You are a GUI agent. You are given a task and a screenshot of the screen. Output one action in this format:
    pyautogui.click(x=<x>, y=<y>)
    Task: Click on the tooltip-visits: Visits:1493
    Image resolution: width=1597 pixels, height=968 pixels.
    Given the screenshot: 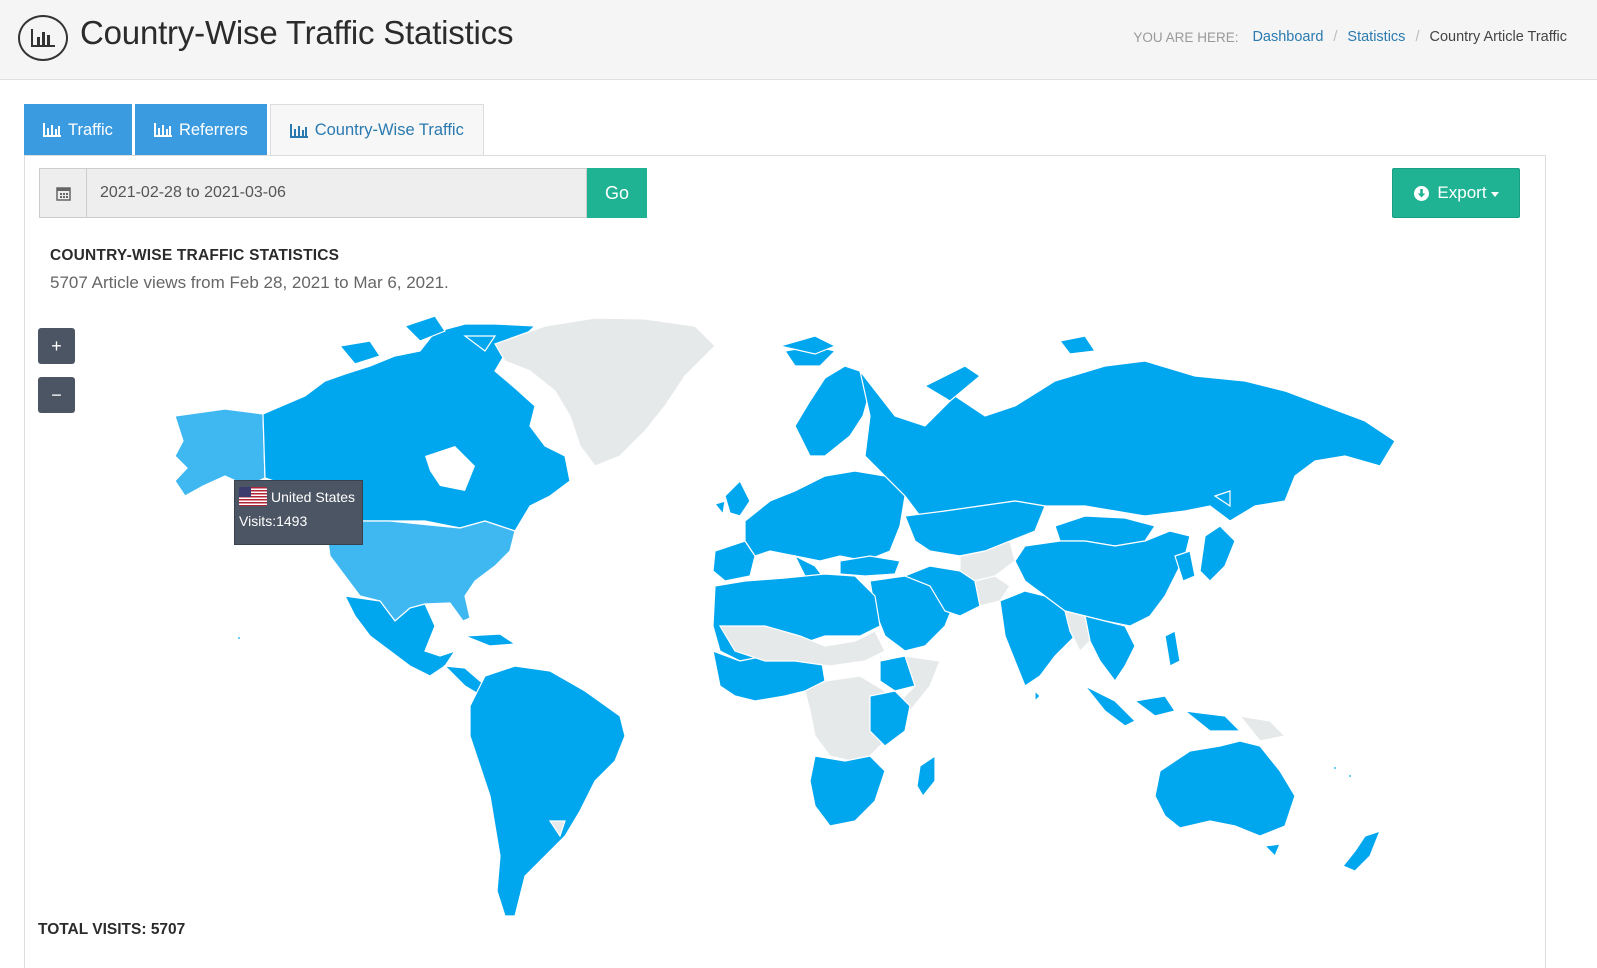 What is the action you would take?
    pyautogui.click(x=273, y=521)
    